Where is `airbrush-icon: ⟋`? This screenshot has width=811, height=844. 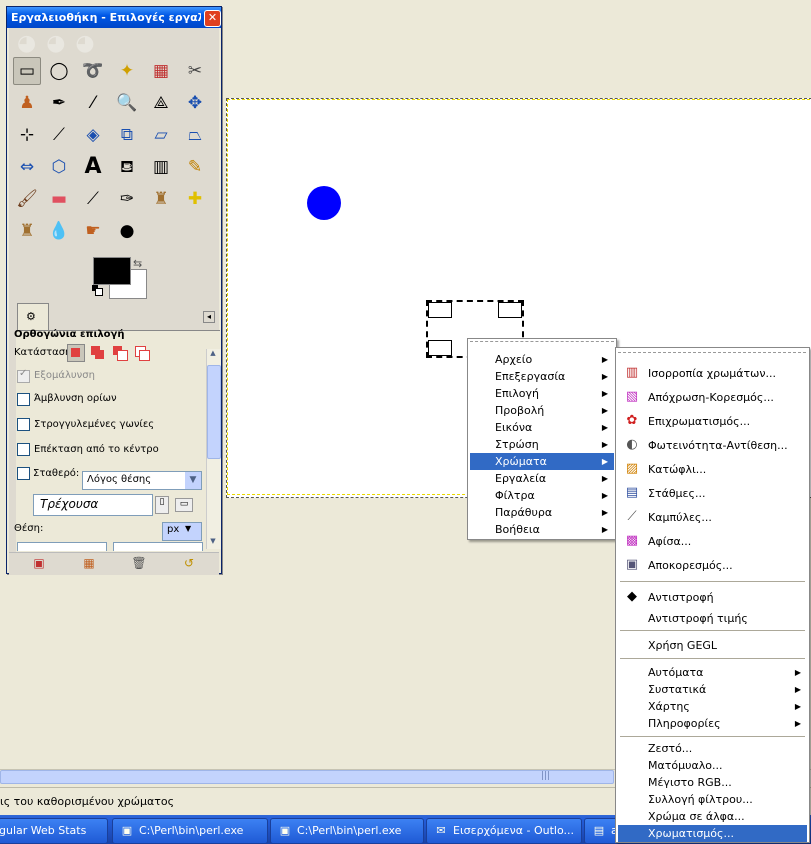 airbrush-icon: ⟋ is located at coordinates (93, 199).